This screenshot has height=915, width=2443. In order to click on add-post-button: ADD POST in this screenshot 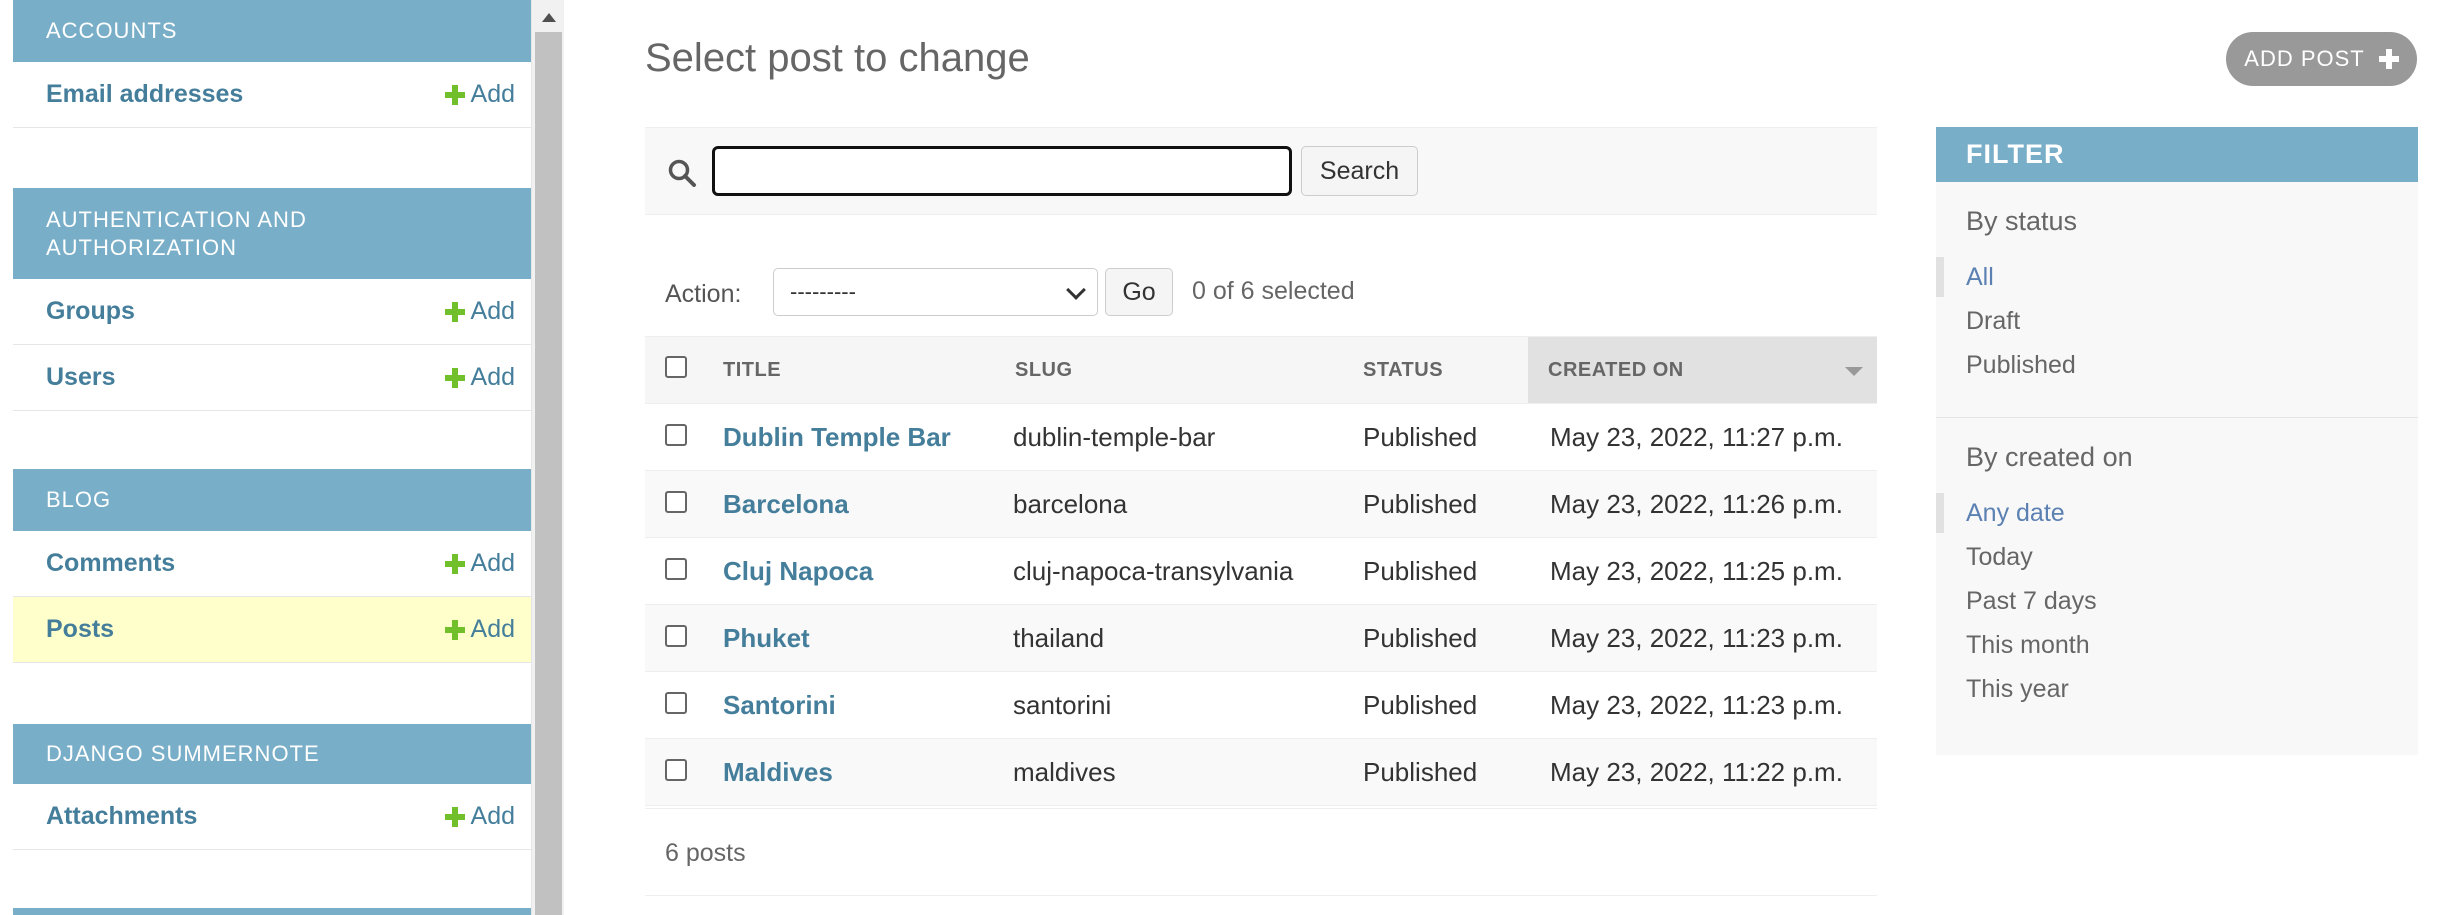, I will do `click(2321, 59)`.